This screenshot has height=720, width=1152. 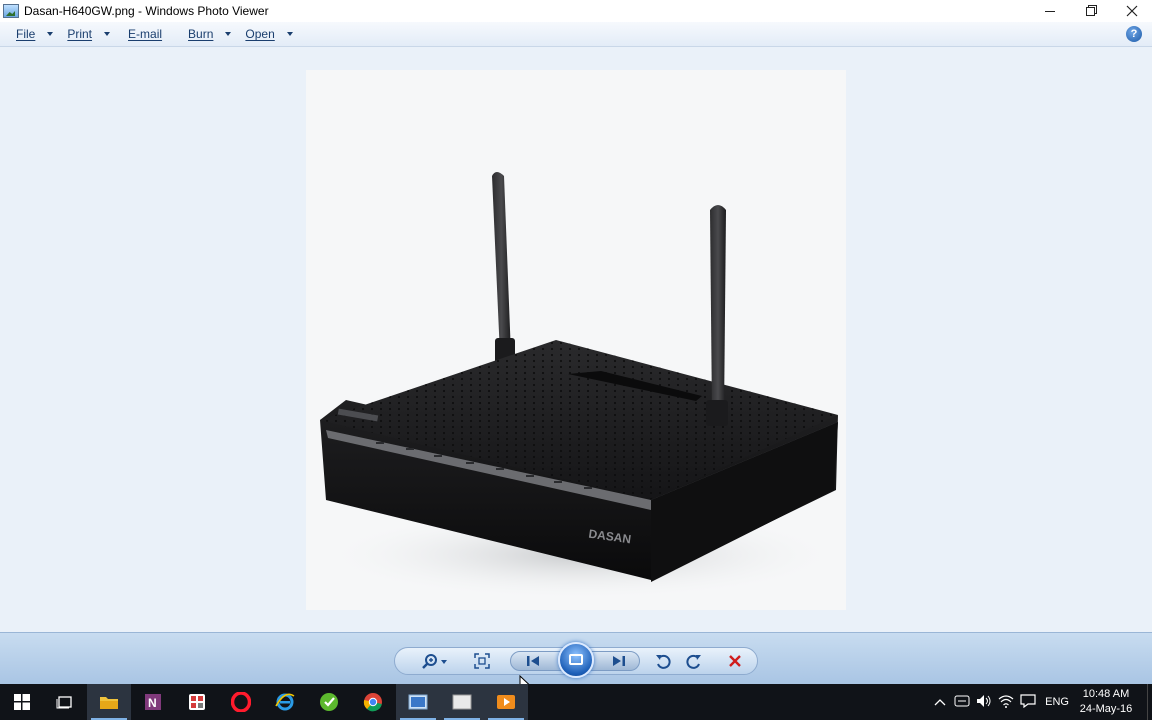 I want to click on taskbar-opera, so click(x=241, y=702).